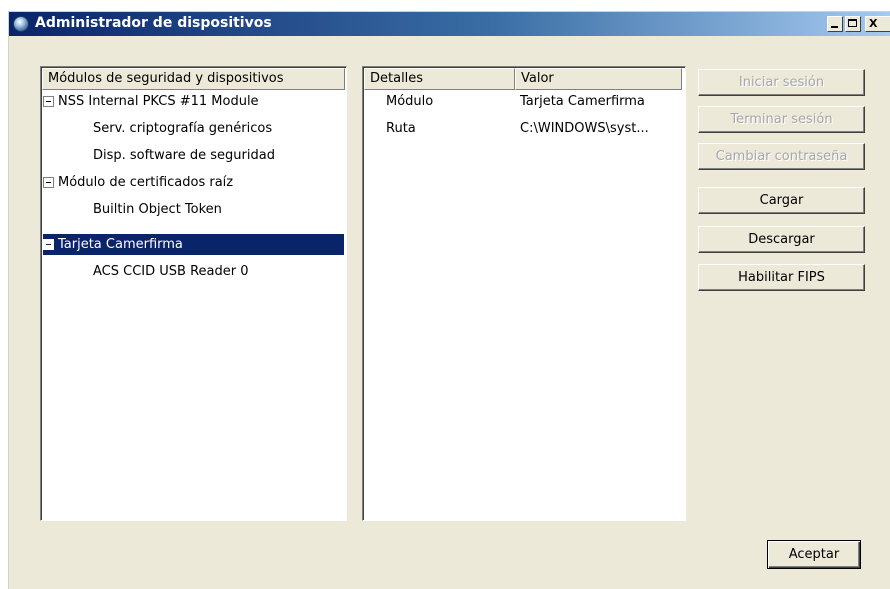  I want to click on tree-row-label: Serv. criptografía genéricos, so click(183, 128).